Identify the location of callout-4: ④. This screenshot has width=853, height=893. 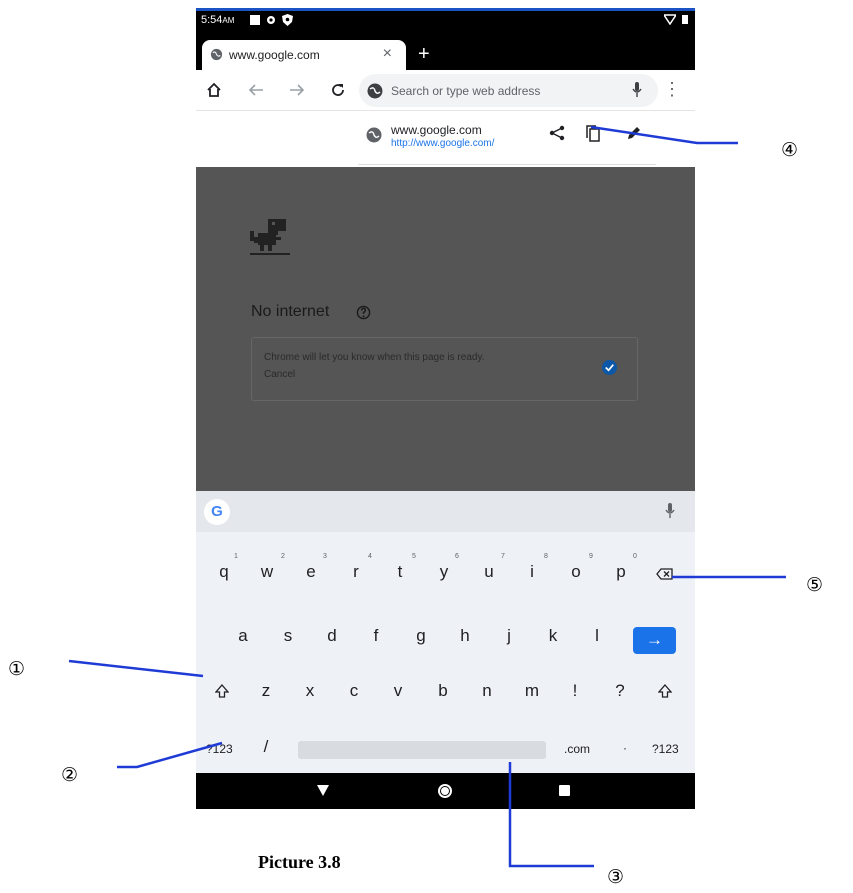
(790, 150).